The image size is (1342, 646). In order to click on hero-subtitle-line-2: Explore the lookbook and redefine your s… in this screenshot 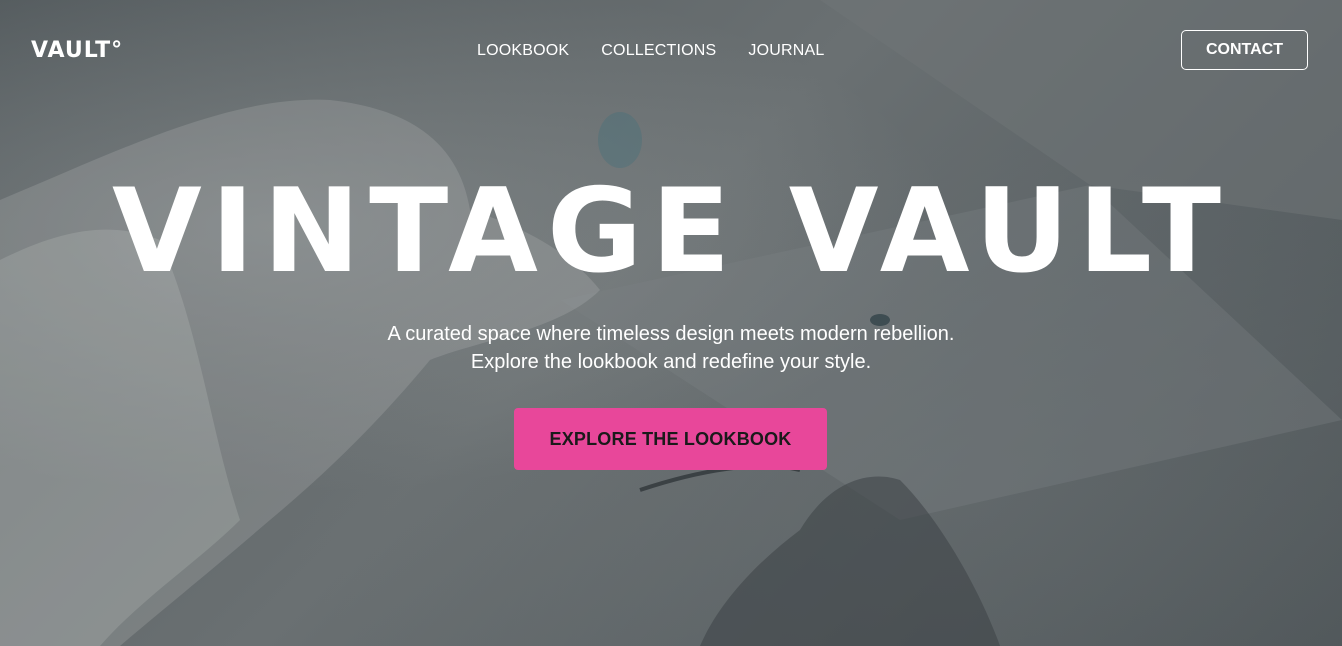, I will do `click(671, 362)`.